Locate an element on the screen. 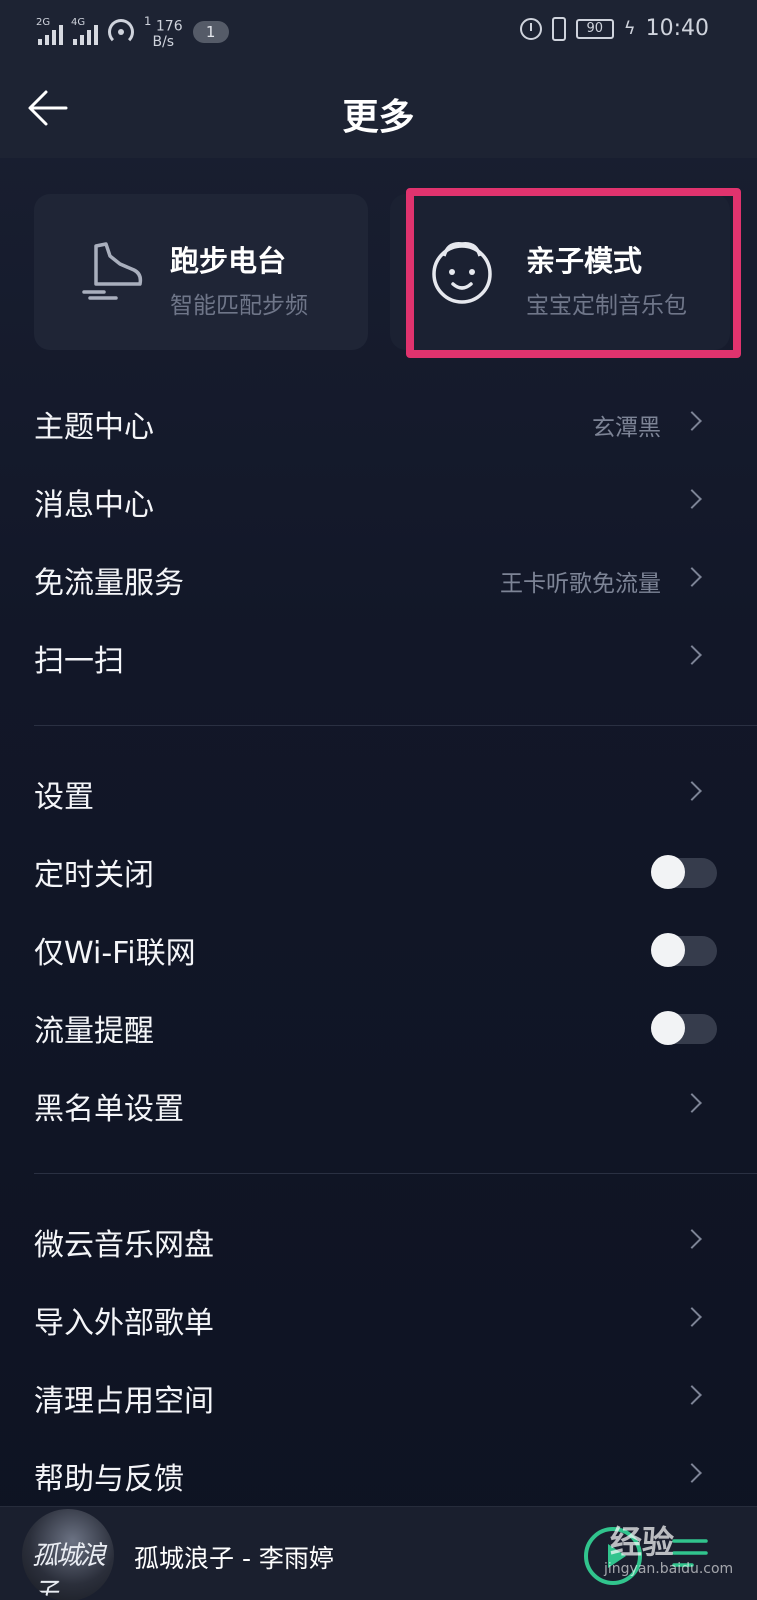  list-item-import-playlist: 导入外部歌单 is located at coordinates (378, 1320).